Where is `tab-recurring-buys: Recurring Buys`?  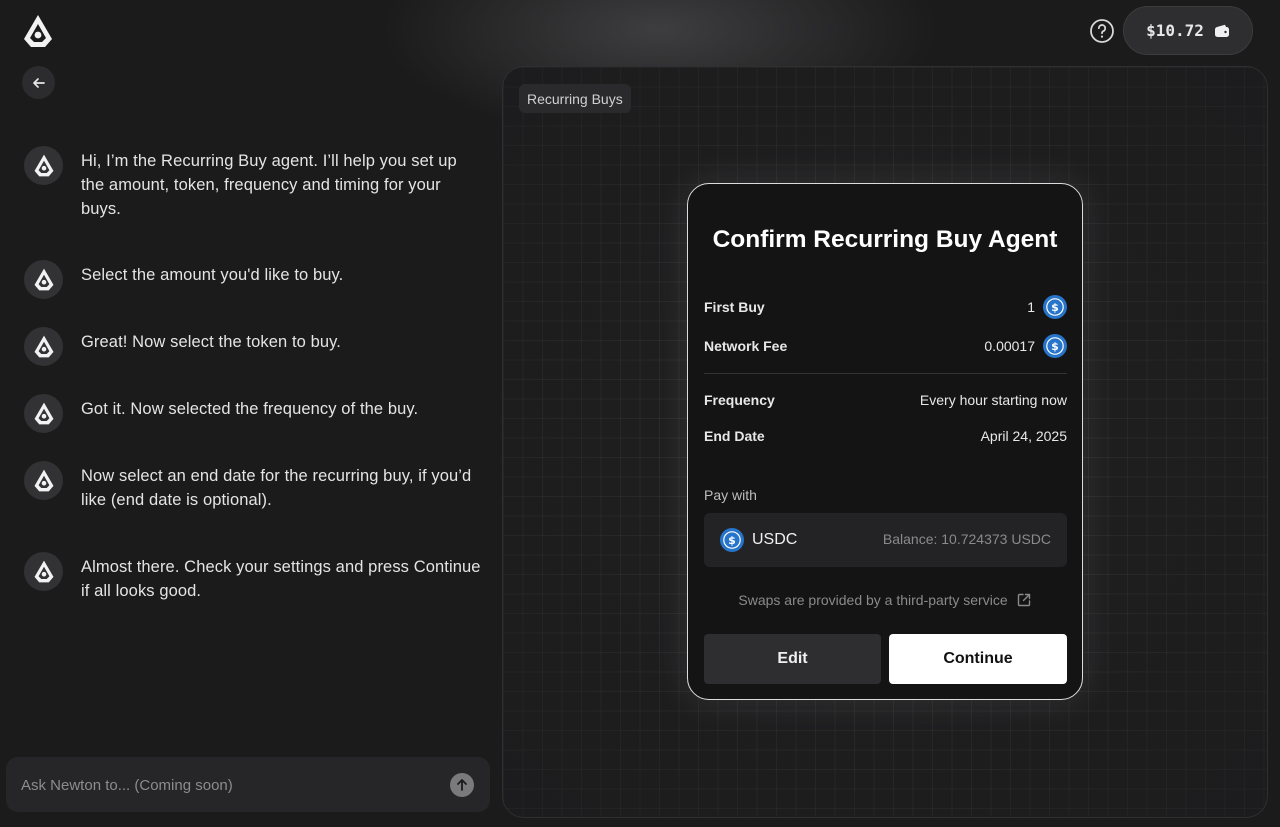
tab-recurring-buys: Recurring Buys is located at coordinates (575, 98).